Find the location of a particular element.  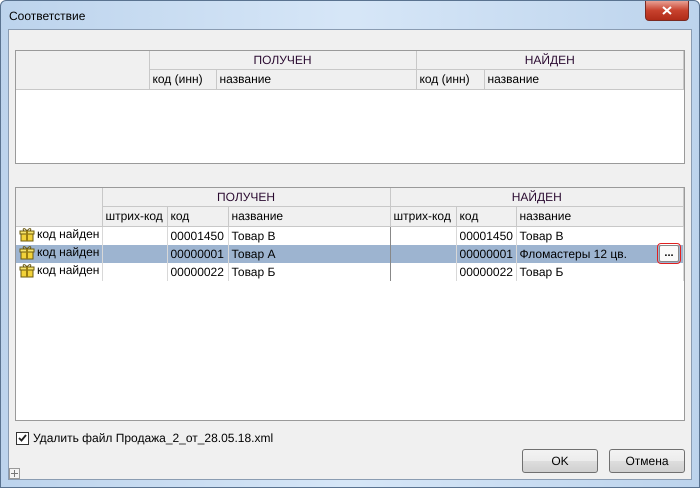

close-icon is located at coordinates (667, 10).